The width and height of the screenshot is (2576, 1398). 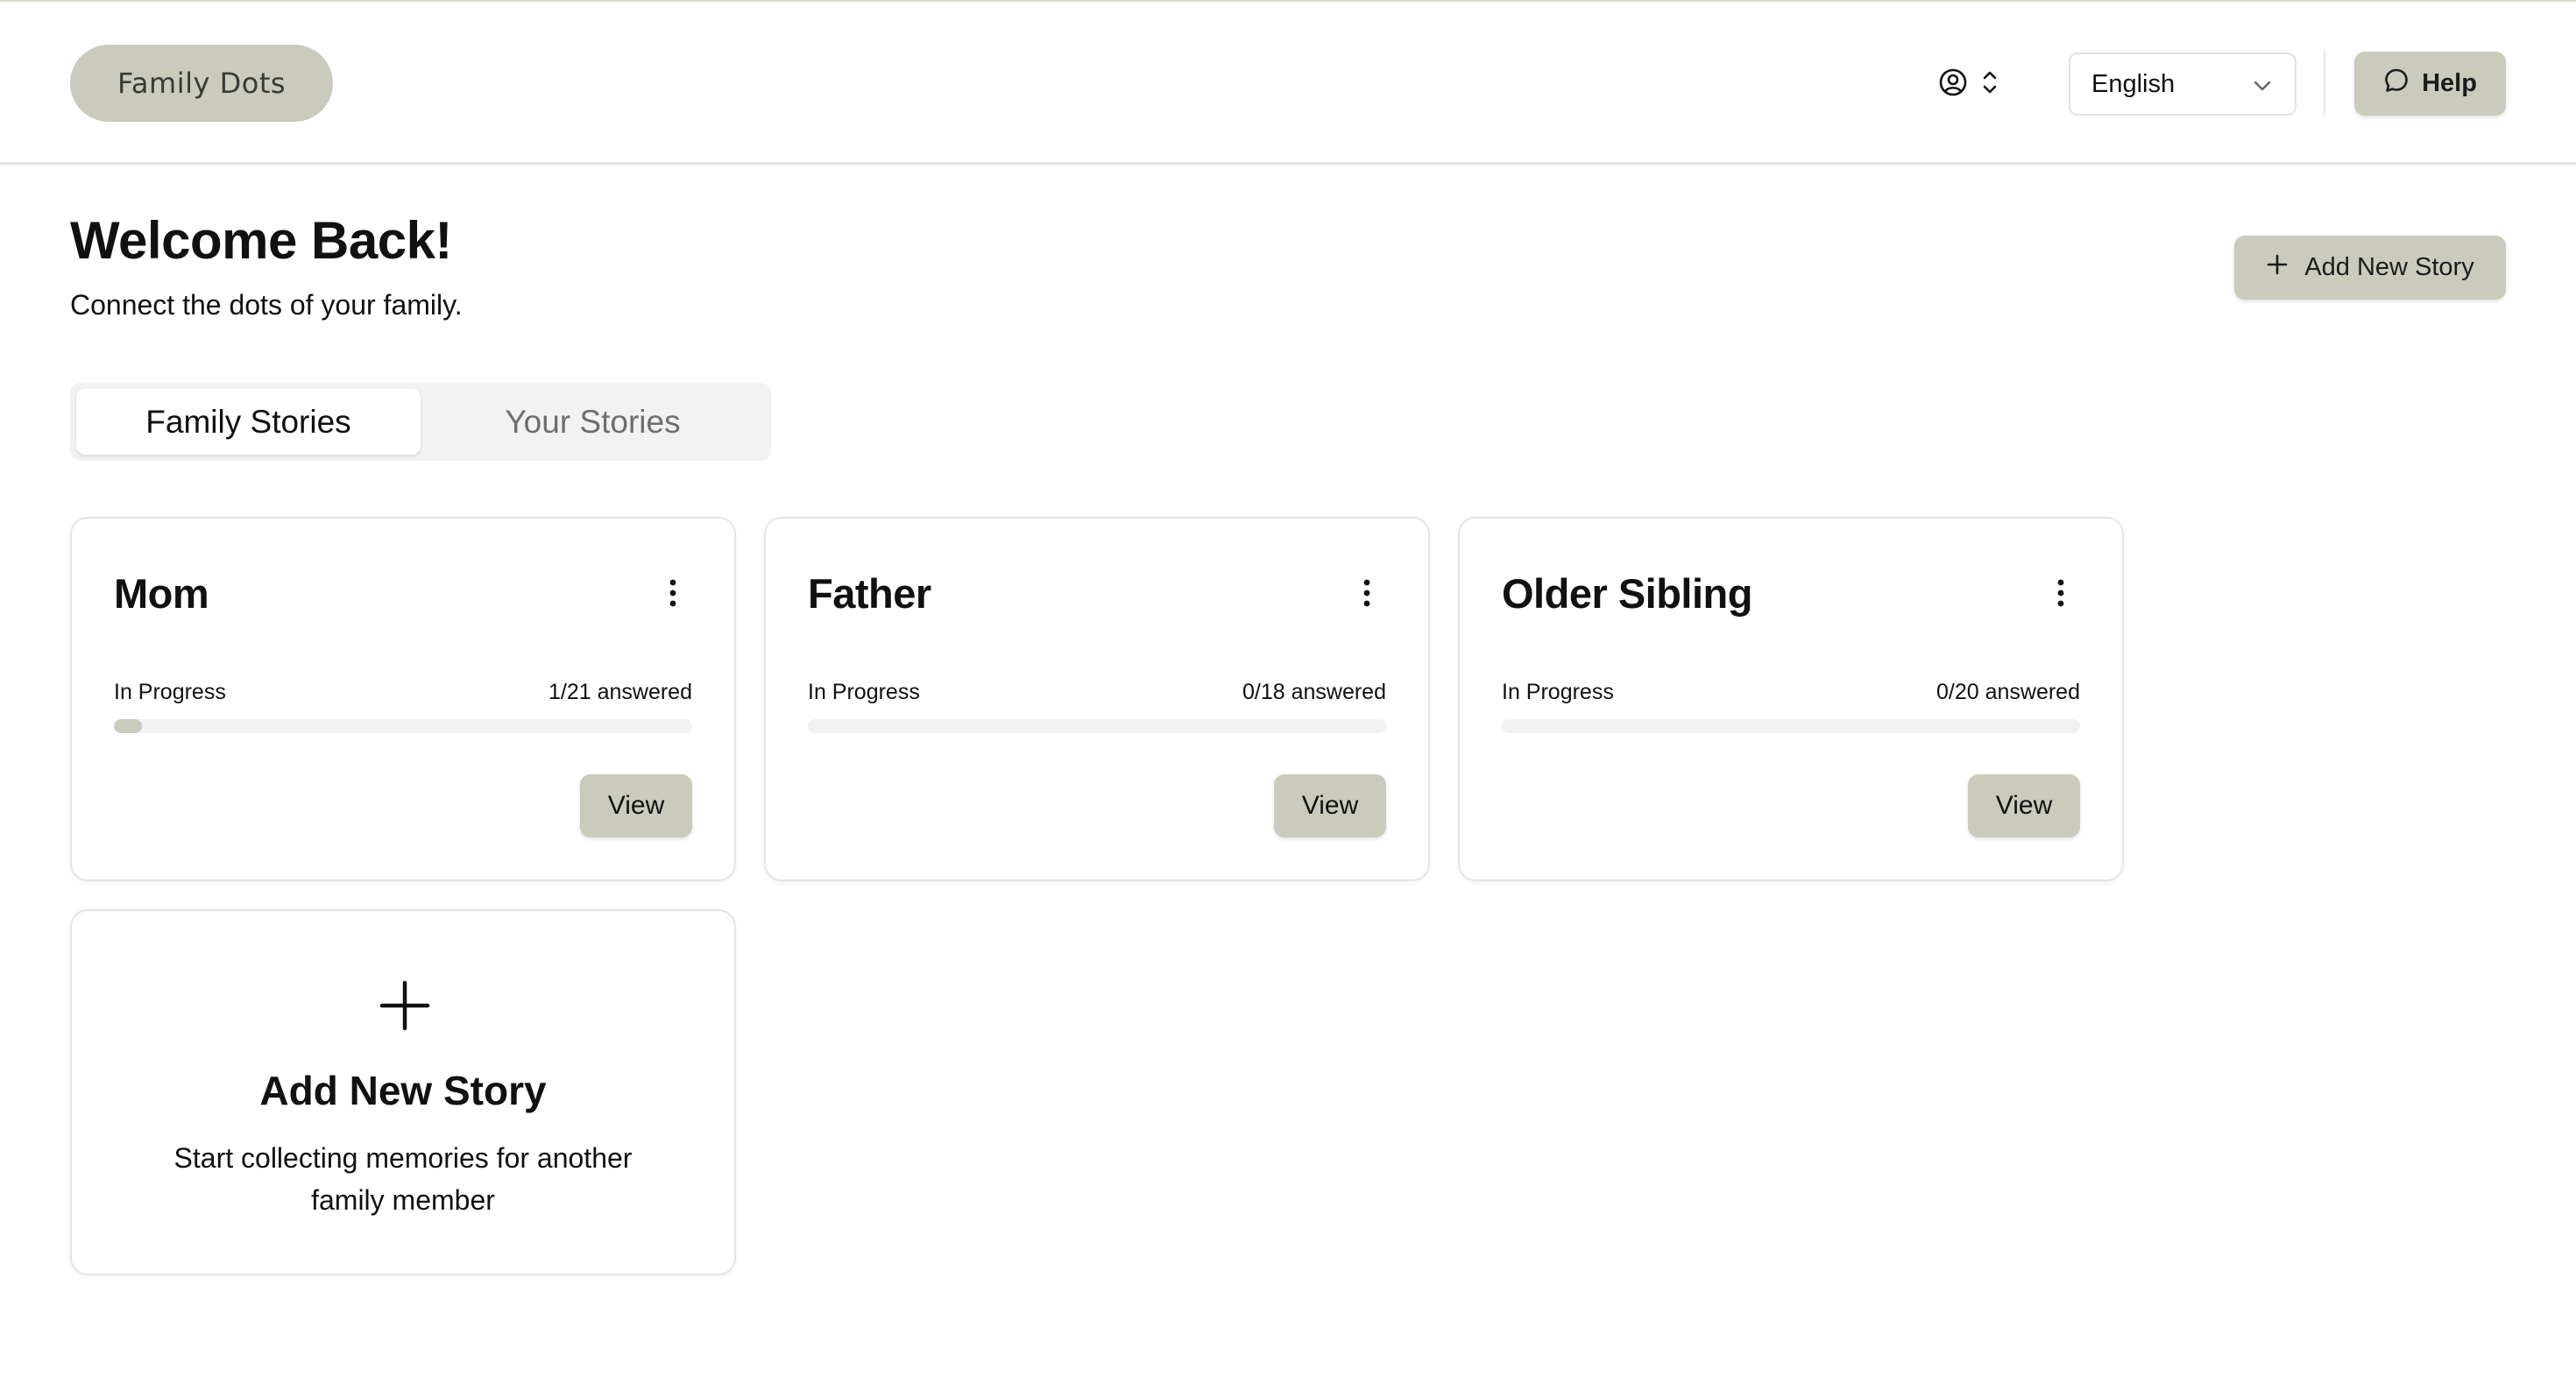 What do you see at coordinates (2396, 84) in the screenshot?
I see `message-circle-icon` at bounding box center [2396, 84].